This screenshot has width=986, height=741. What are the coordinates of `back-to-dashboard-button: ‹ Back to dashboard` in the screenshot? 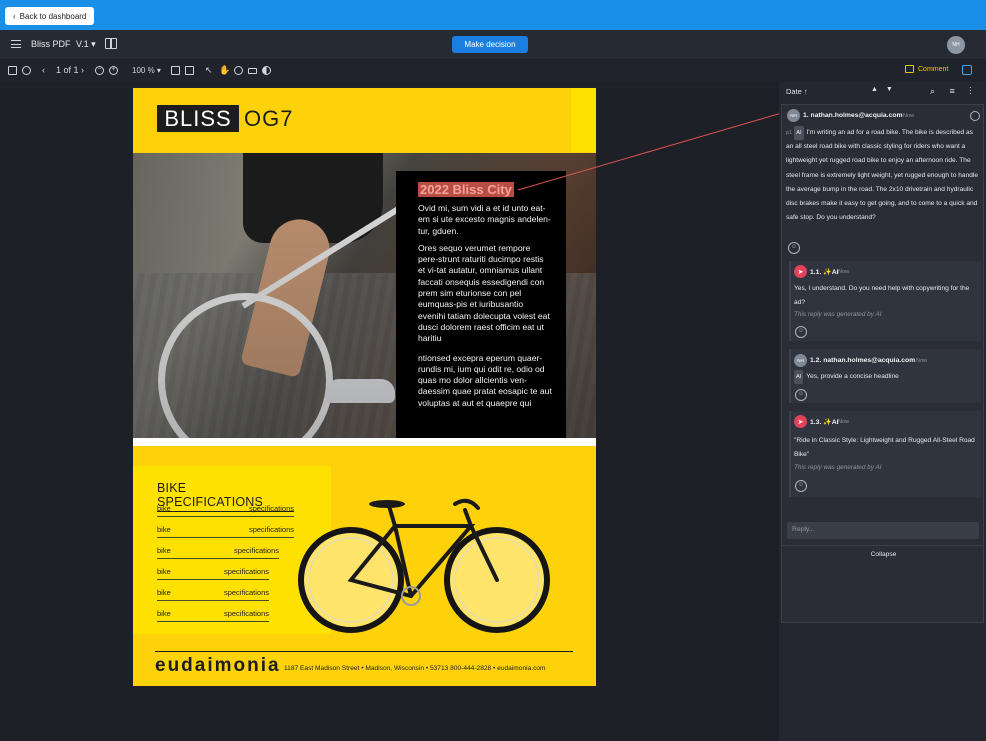 It's located at (50, 16).